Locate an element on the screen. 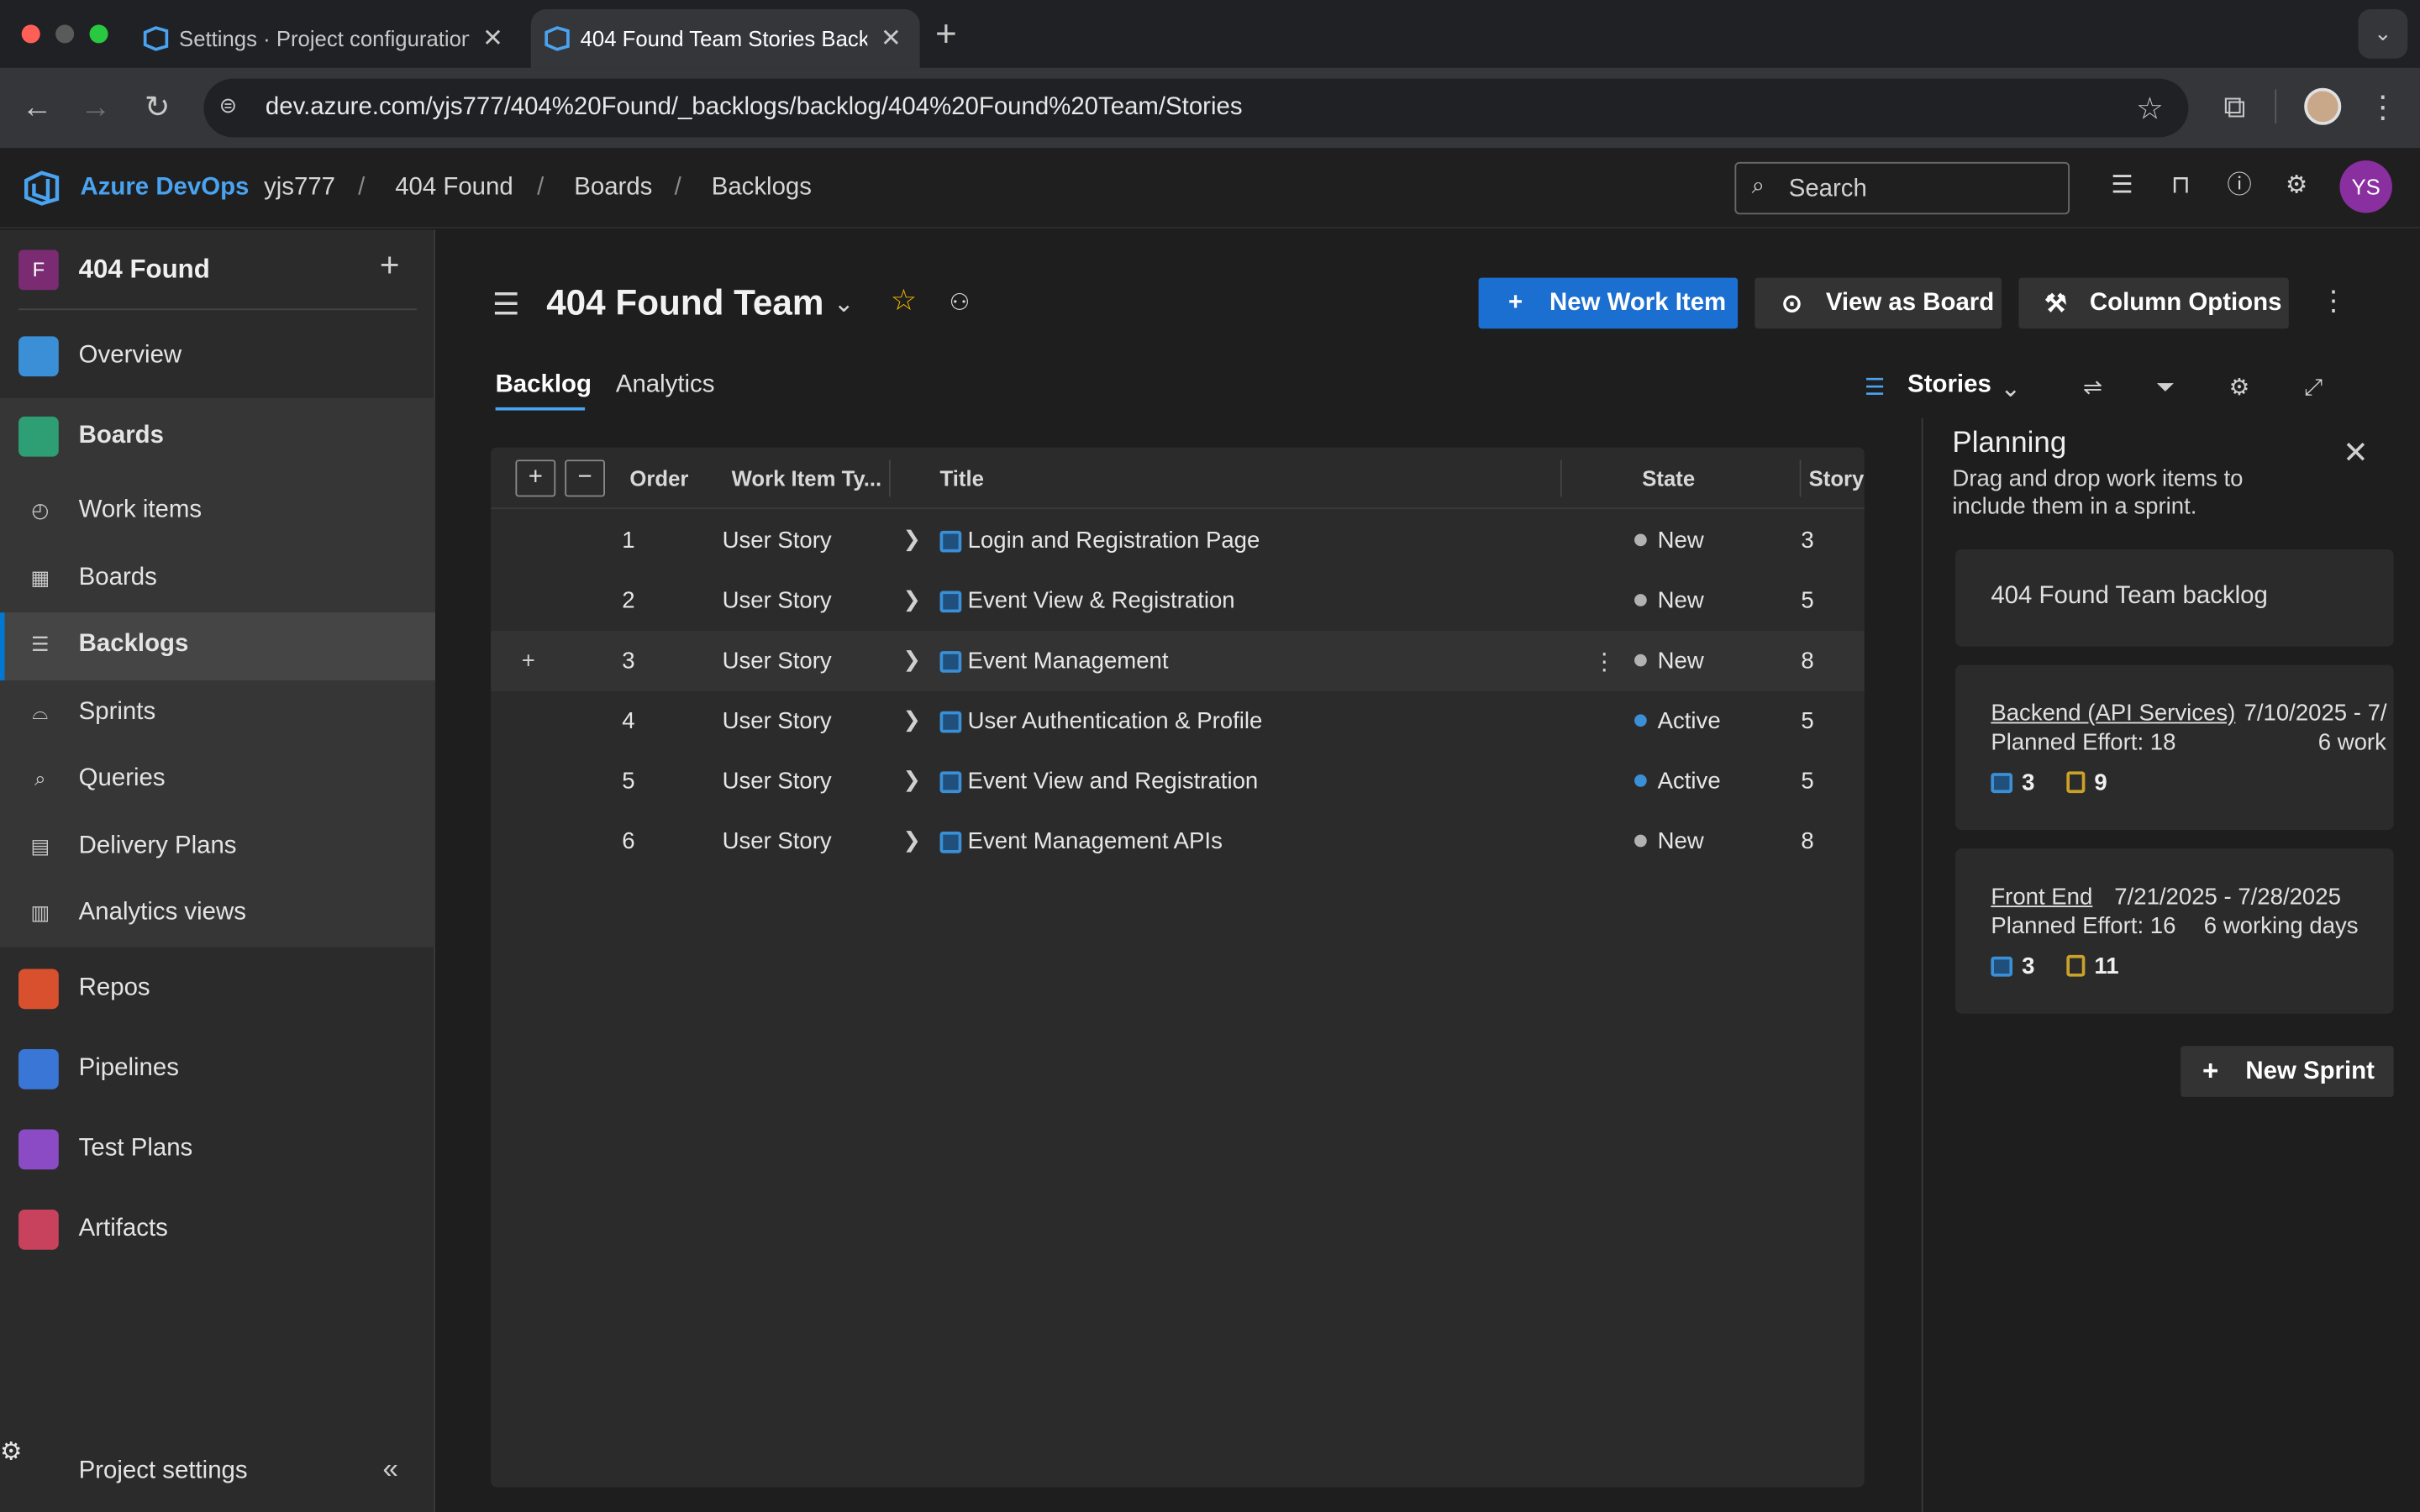 This screenshot has height=1512, width=2420. collapse-sidebar-icon: « is located at coordinates (390, 1469).